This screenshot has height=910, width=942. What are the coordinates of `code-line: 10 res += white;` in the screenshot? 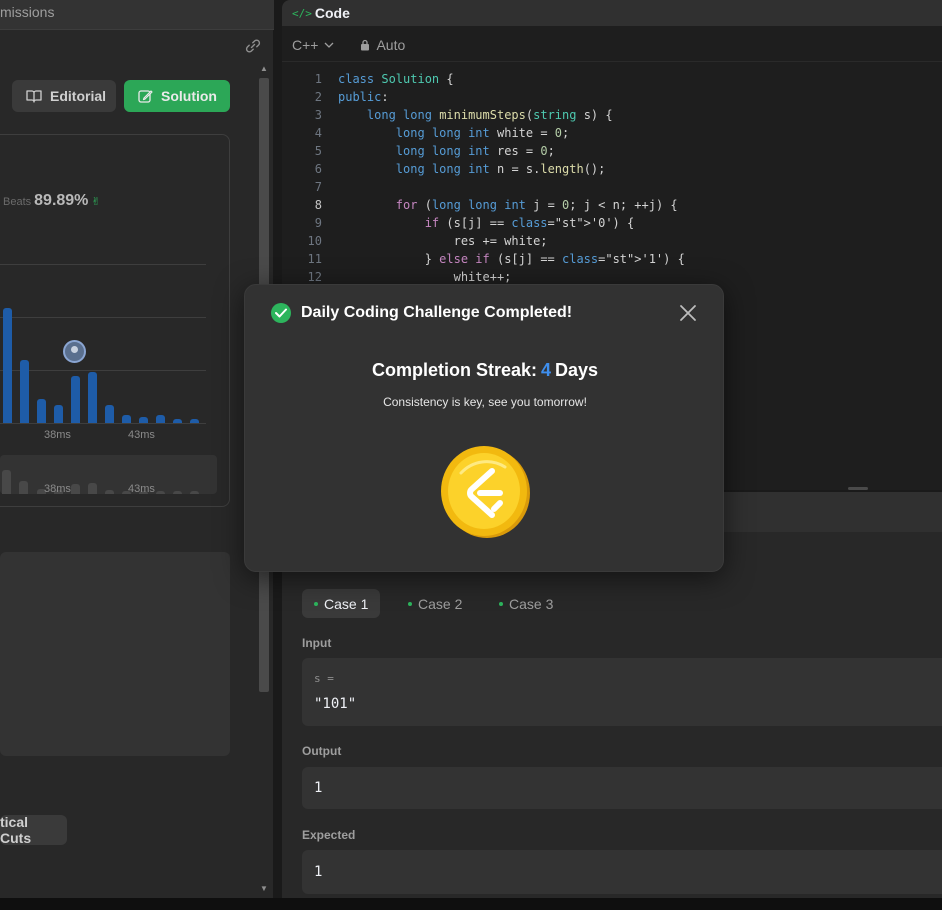 It's located at (612, 241).